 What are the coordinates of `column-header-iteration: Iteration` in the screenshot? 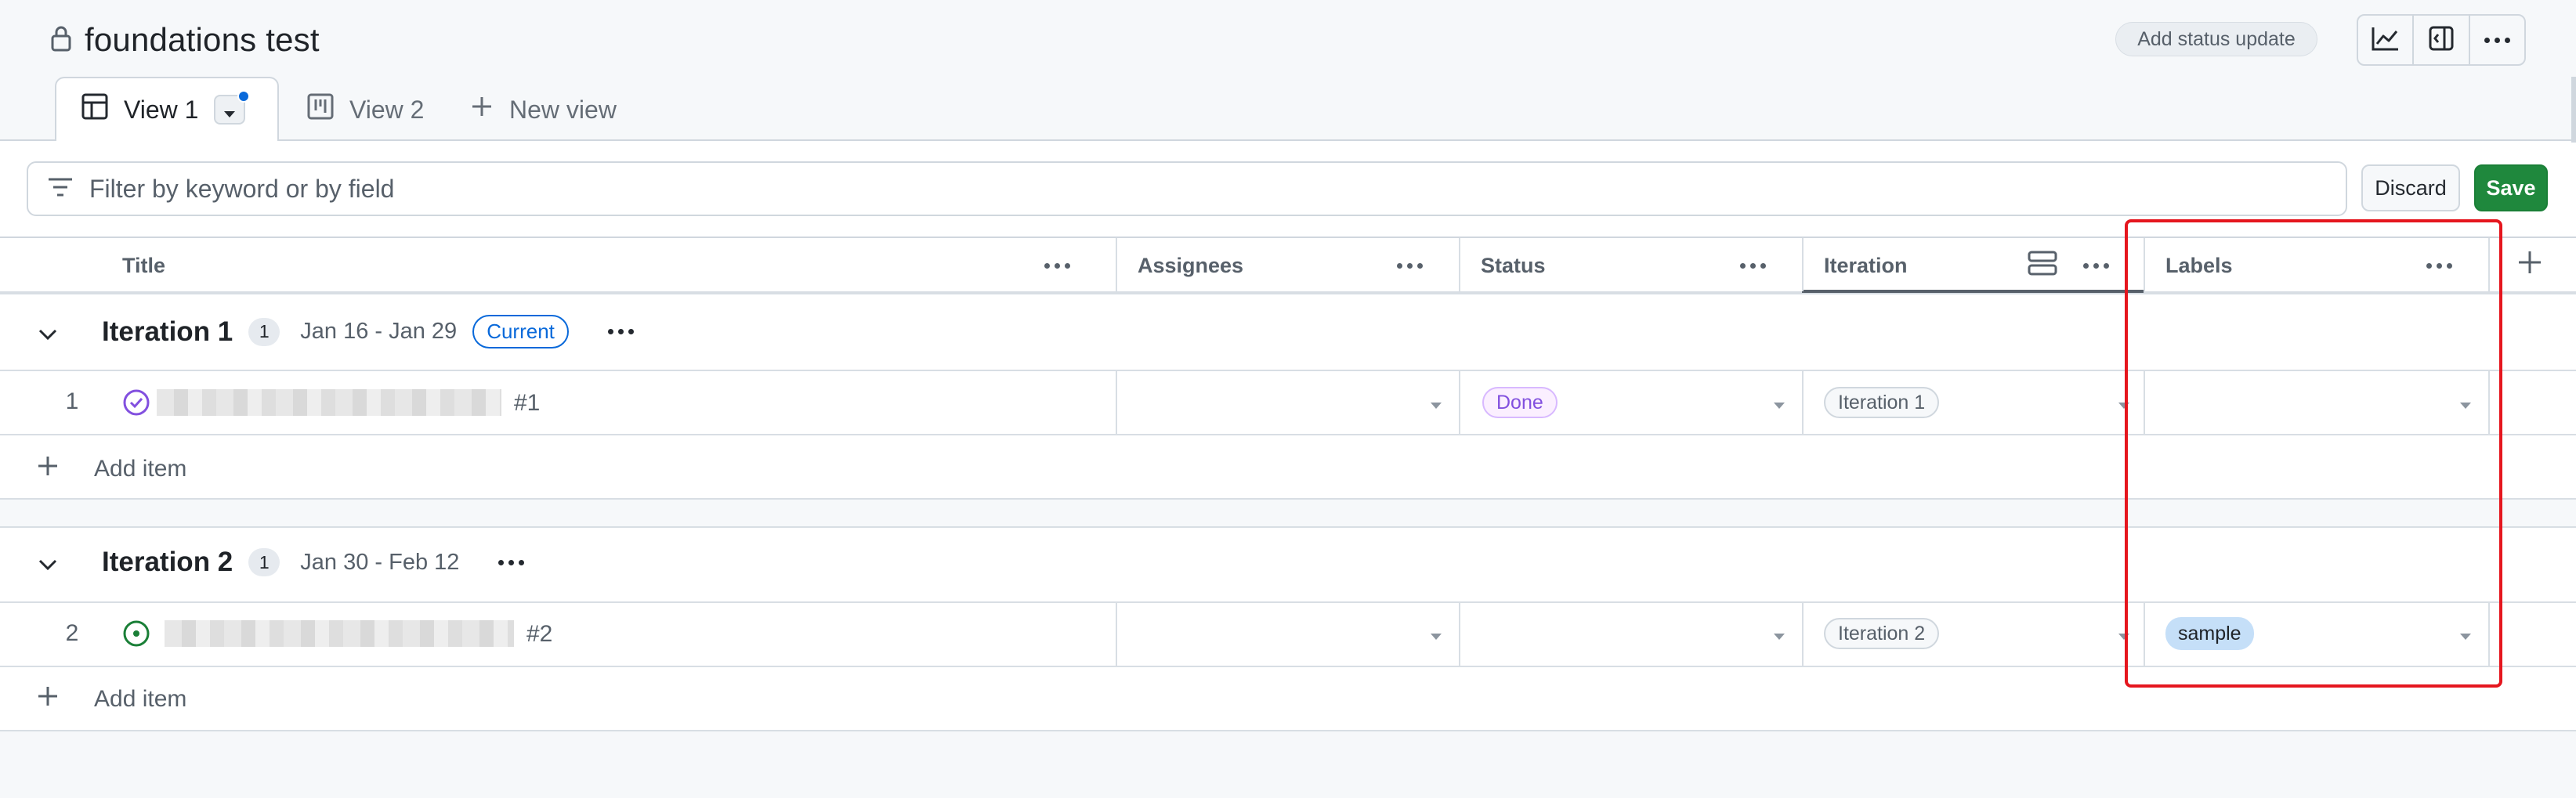 It's located at (1978, 266).